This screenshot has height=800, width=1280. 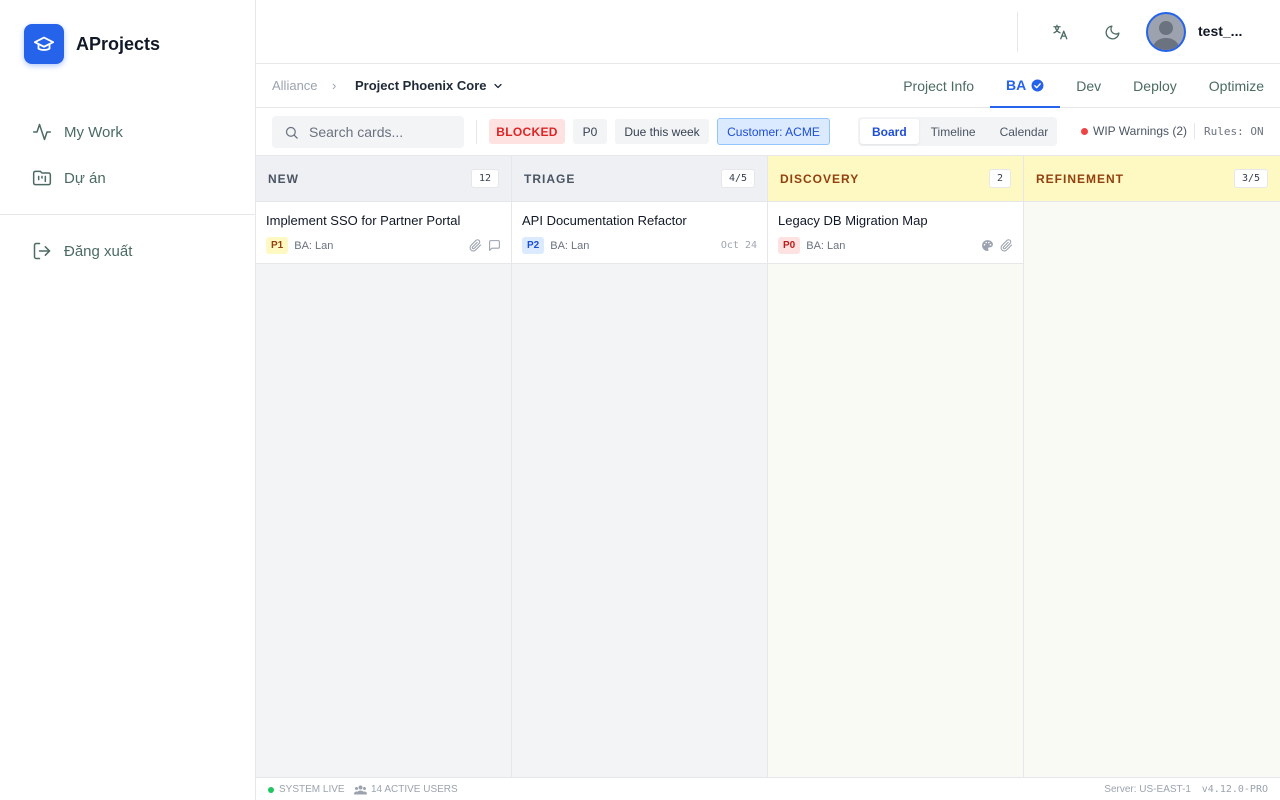 I want to click on column-header: NEW 12, so click(x=383, y=179).